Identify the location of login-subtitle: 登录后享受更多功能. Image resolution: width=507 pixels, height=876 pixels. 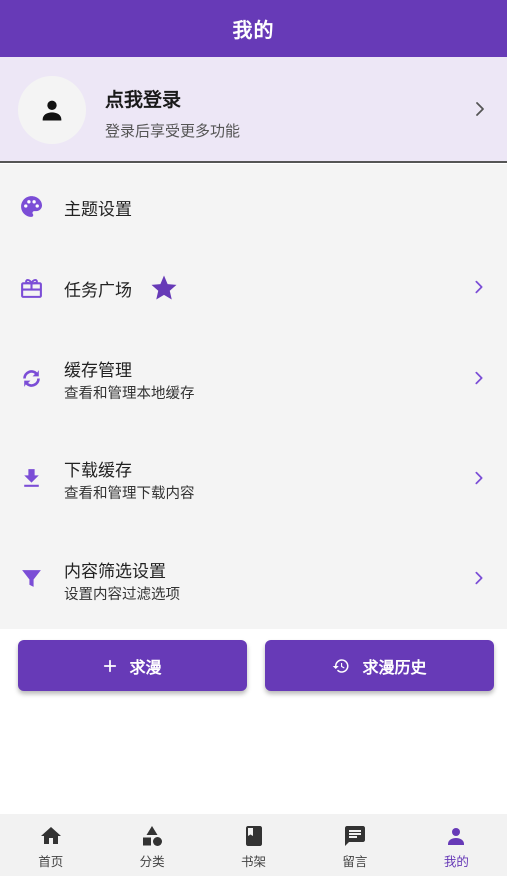
(173, 131).